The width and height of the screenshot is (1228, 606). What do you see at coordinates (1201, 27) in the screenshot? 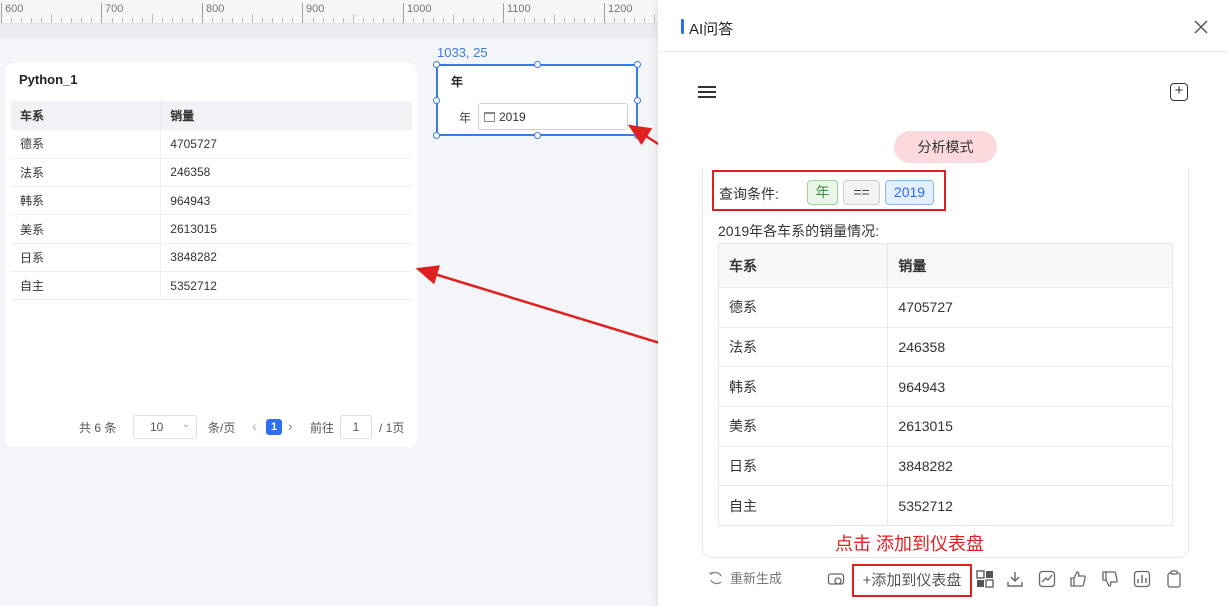
I see `close-icon` at bounding box center [1201, 27].